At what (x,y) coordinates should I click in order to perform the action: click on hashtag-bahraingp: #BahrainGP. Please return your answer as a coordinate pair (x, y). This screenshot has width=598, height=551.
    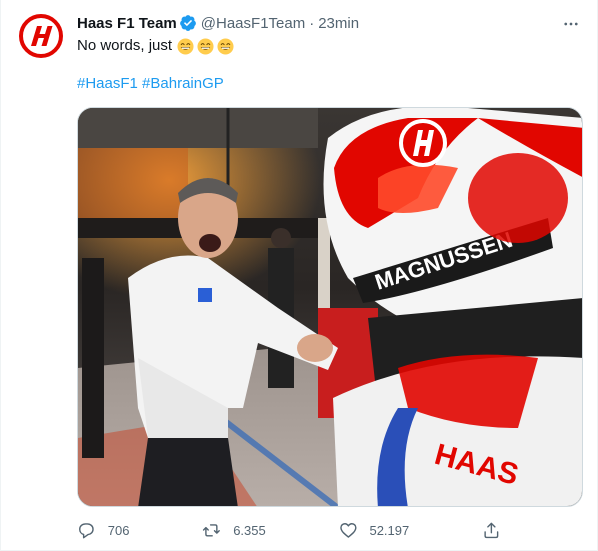
    Looking at the image, I should click on (183, 83).